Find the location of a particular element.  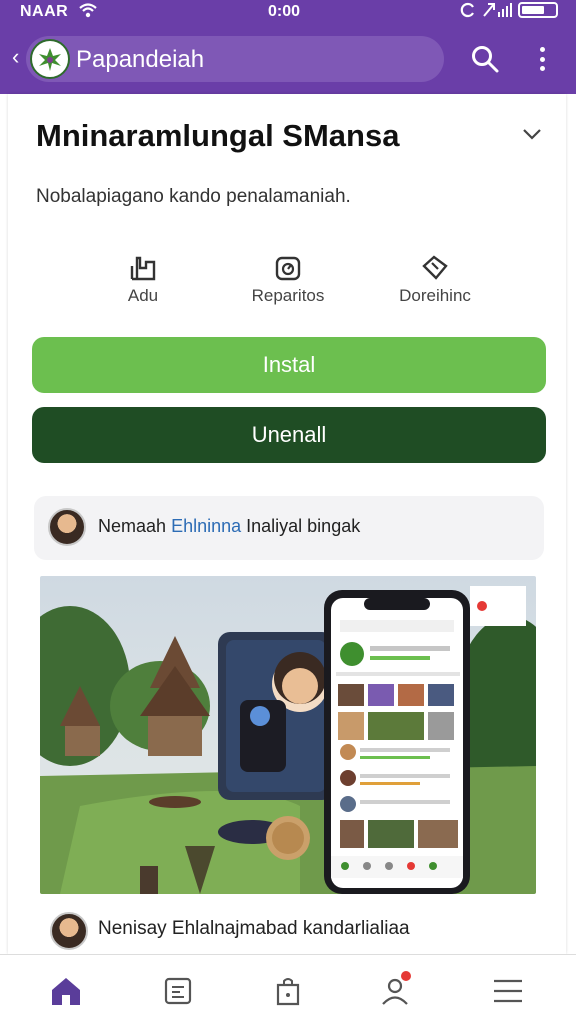

comment-text: Nenisay Ehlalnajmabad kandarlialiaa is located at coordinates (254, 928).